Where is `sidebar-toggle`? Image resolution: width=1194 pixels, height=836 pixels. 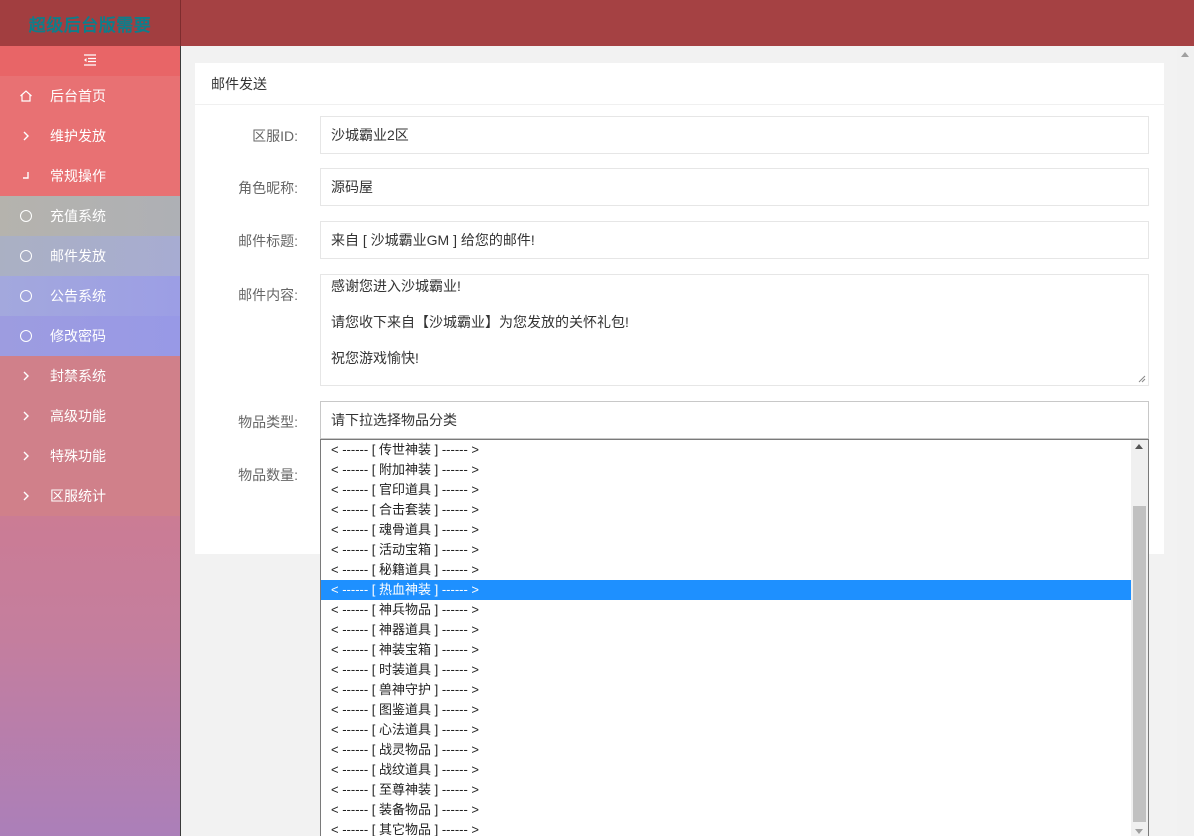
sidebar-toggle is located at coordinates (90, 61).